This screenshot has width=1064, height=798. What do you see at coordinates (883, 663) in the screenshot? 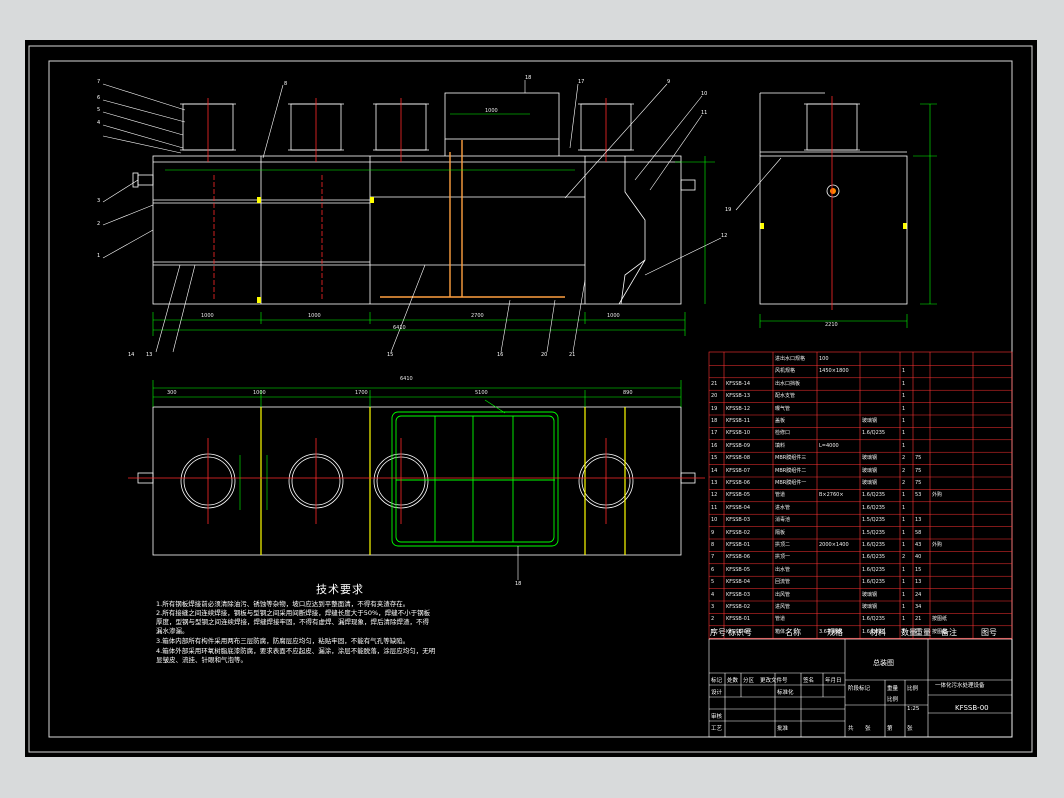
I see `title-drawing-name: 总装图` at bounding box center [883, 663].